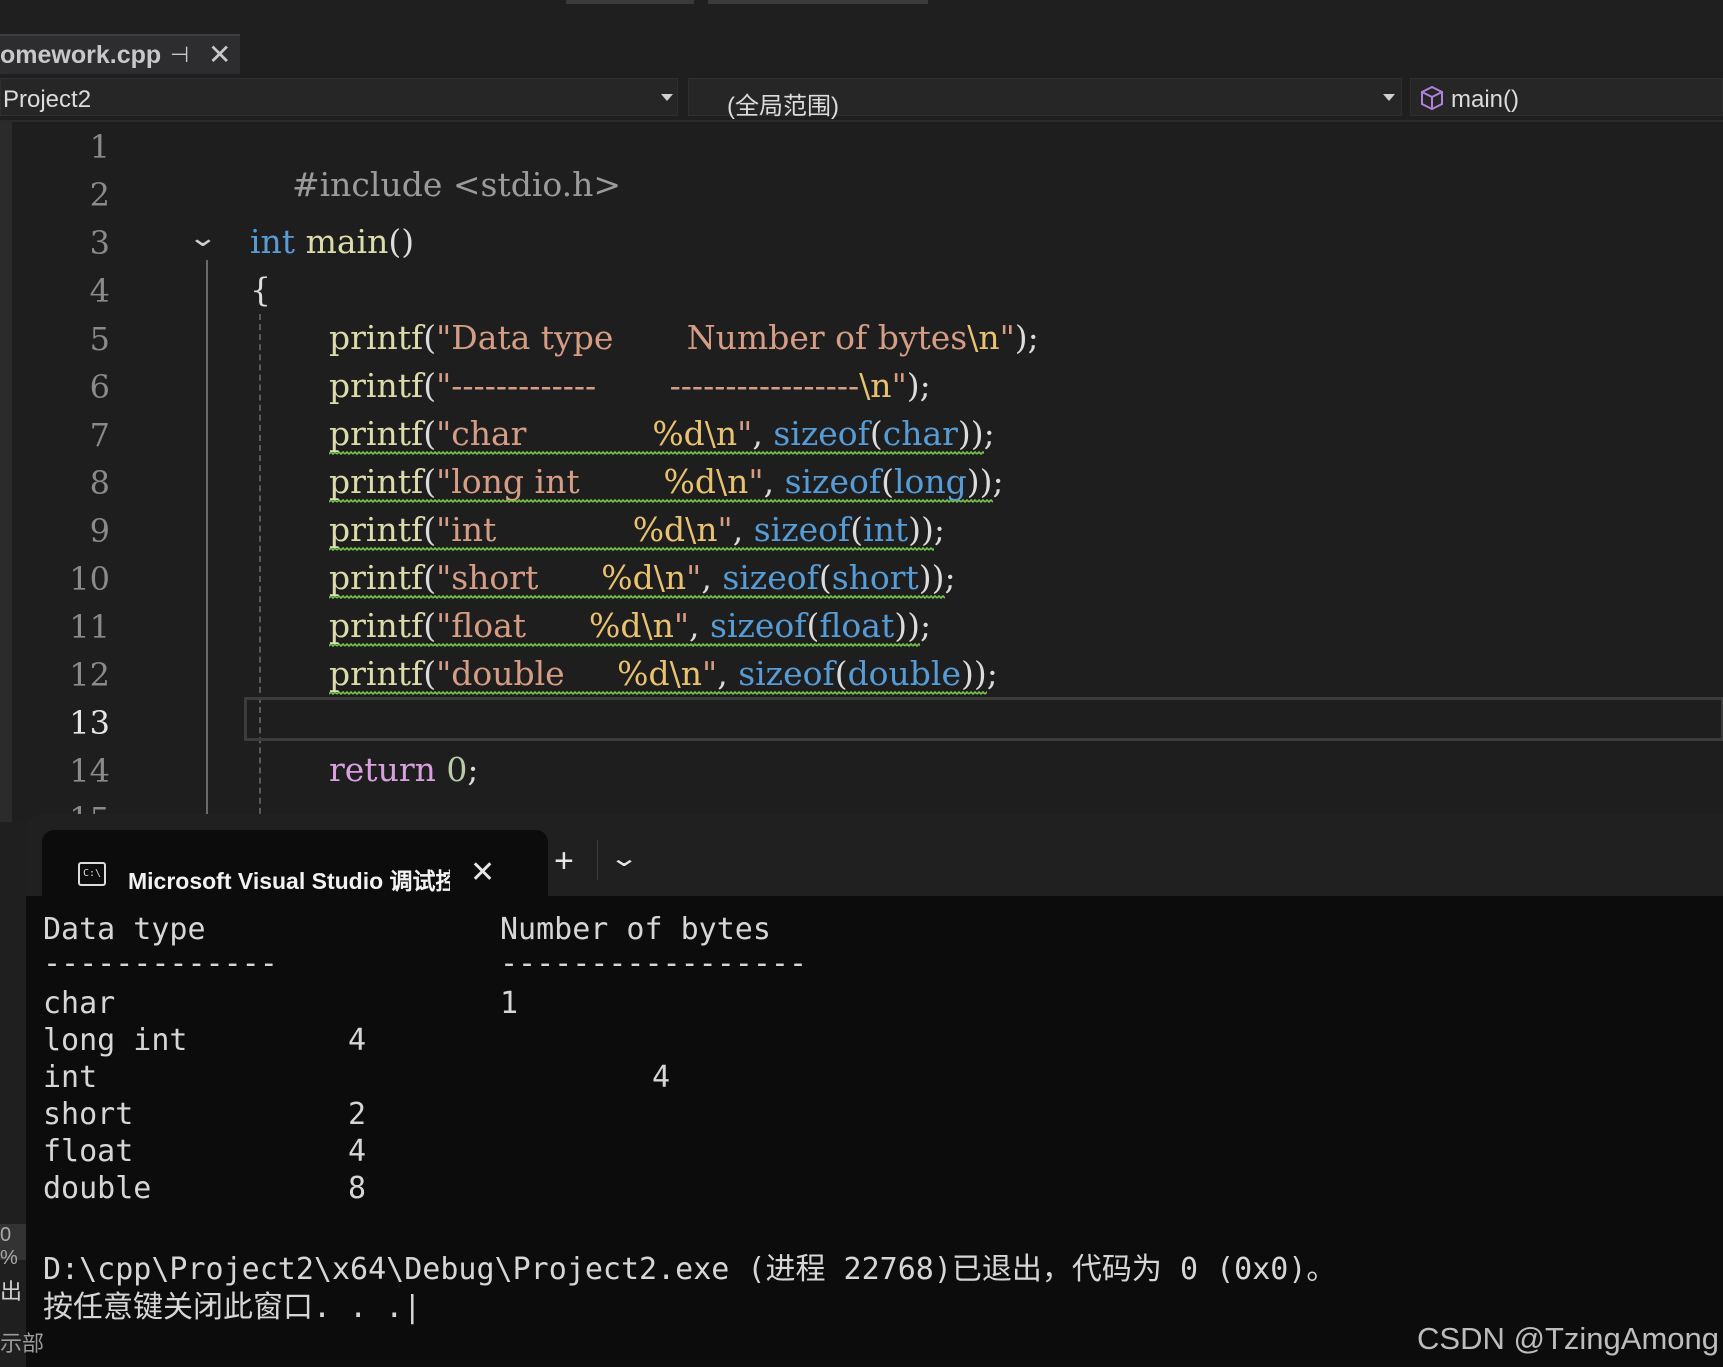  Describe the element at coordinates (203, 237) in the screenshot. I see `fold-chevron-icon: ⌄` at that location.